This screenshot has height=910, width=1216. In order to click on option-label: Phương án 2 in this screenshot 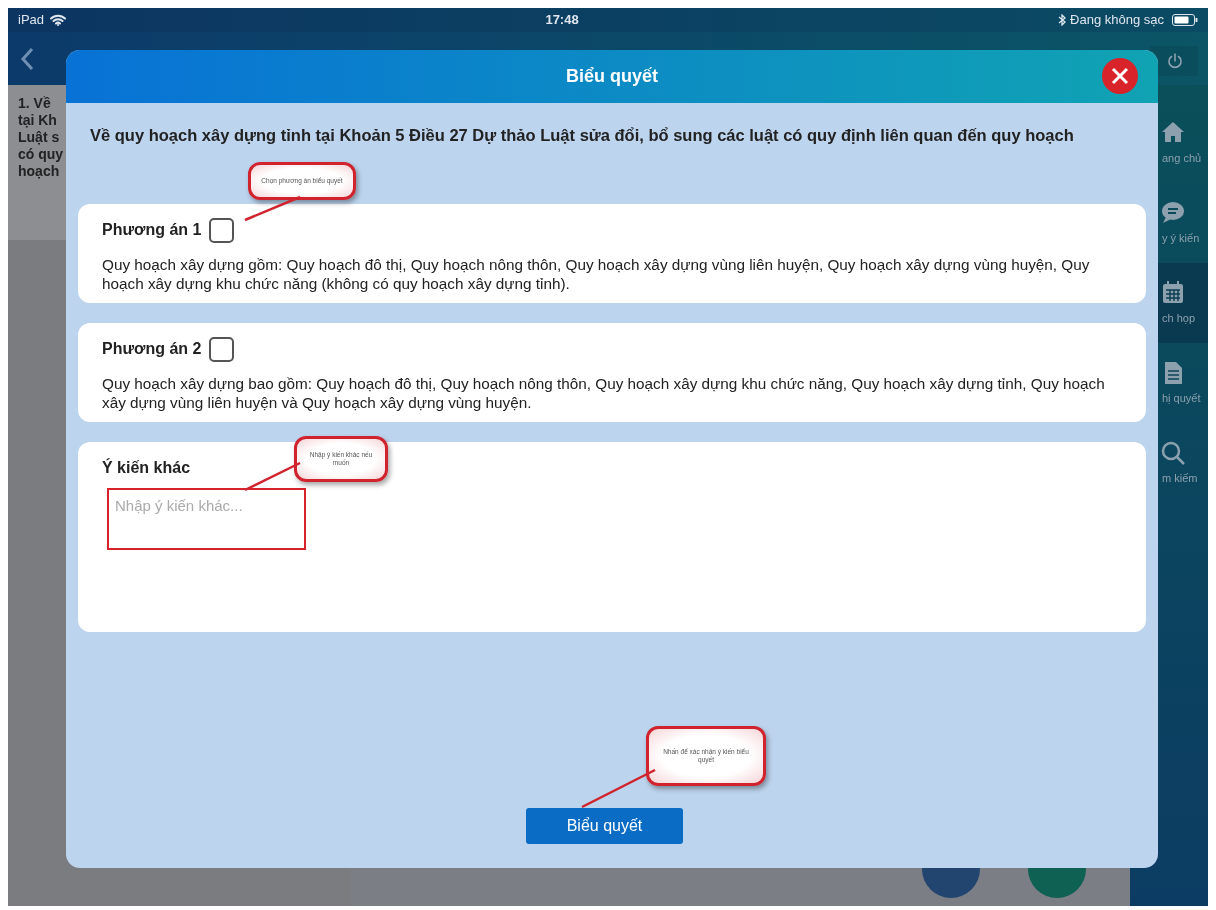, I will do `click(152, 349)`.